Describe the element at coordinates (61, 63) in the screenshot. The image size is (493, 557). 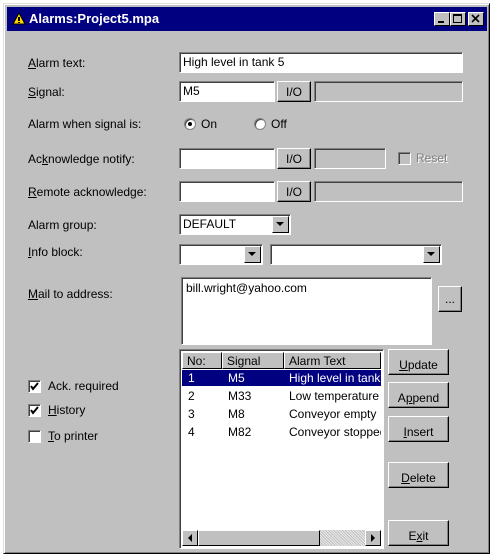
I see `alarm-text-label-rest: larm text:` at that location.